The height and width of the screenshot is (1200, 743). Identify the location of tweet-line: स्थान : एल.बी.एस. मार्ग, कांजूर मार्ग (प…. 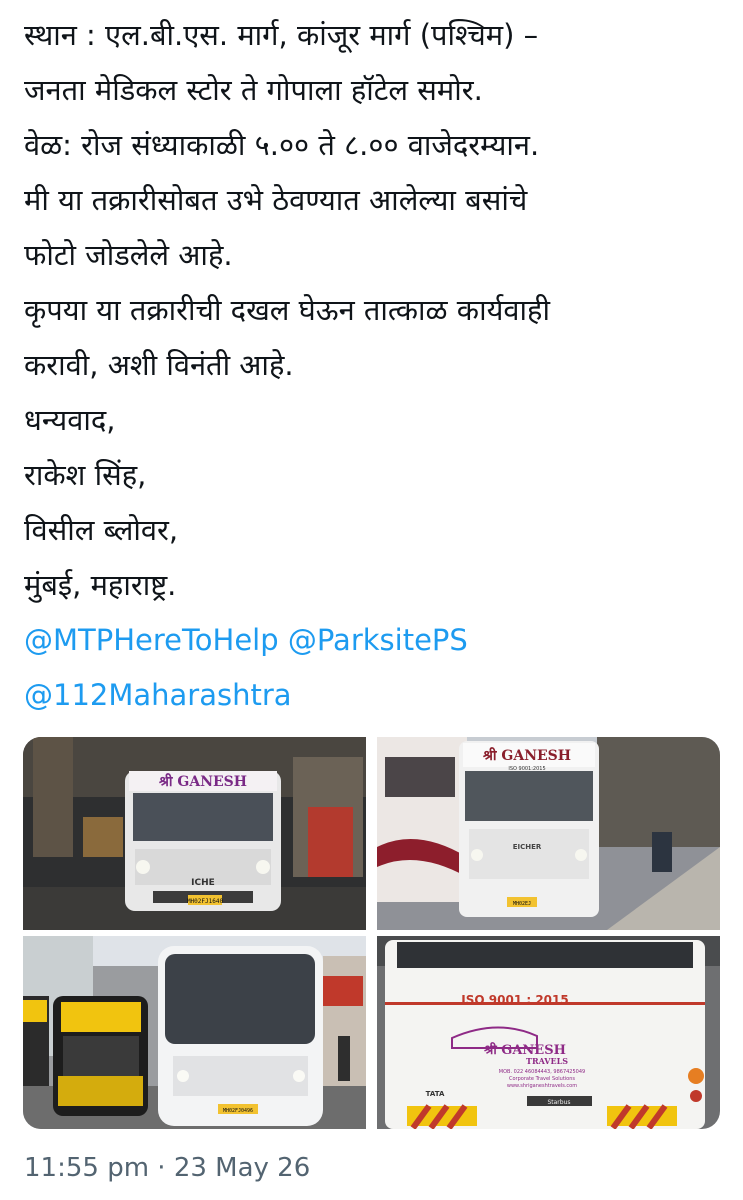
(281, 35).